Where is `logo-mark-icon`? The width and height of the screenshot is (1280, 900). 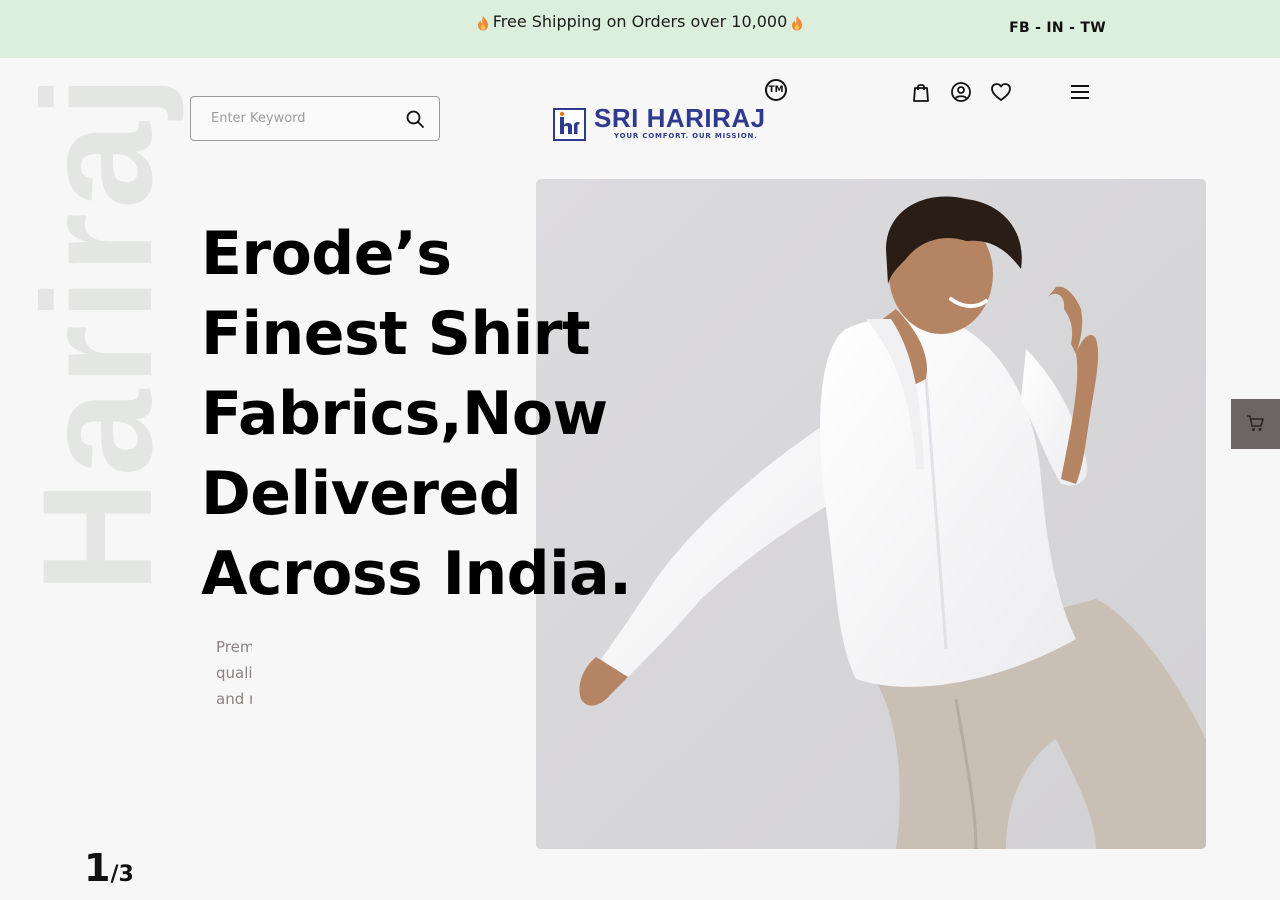 logo-mark-icon is located at coordinates (569, 124).